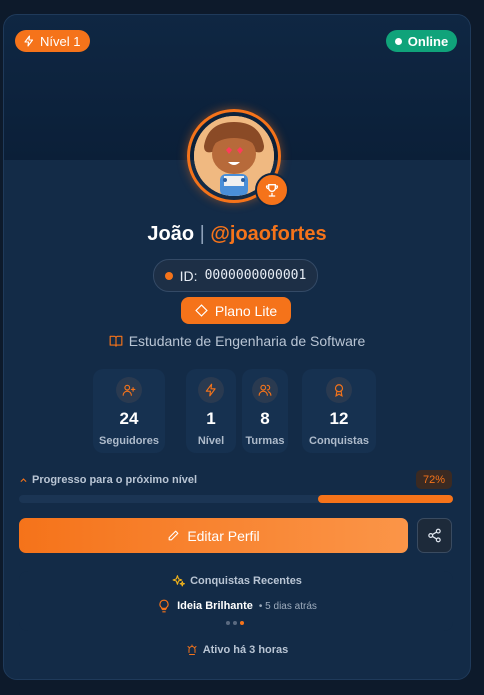 The image size is (484, 695). I want to click on level-badge: Nível 1, so click(53, 41).